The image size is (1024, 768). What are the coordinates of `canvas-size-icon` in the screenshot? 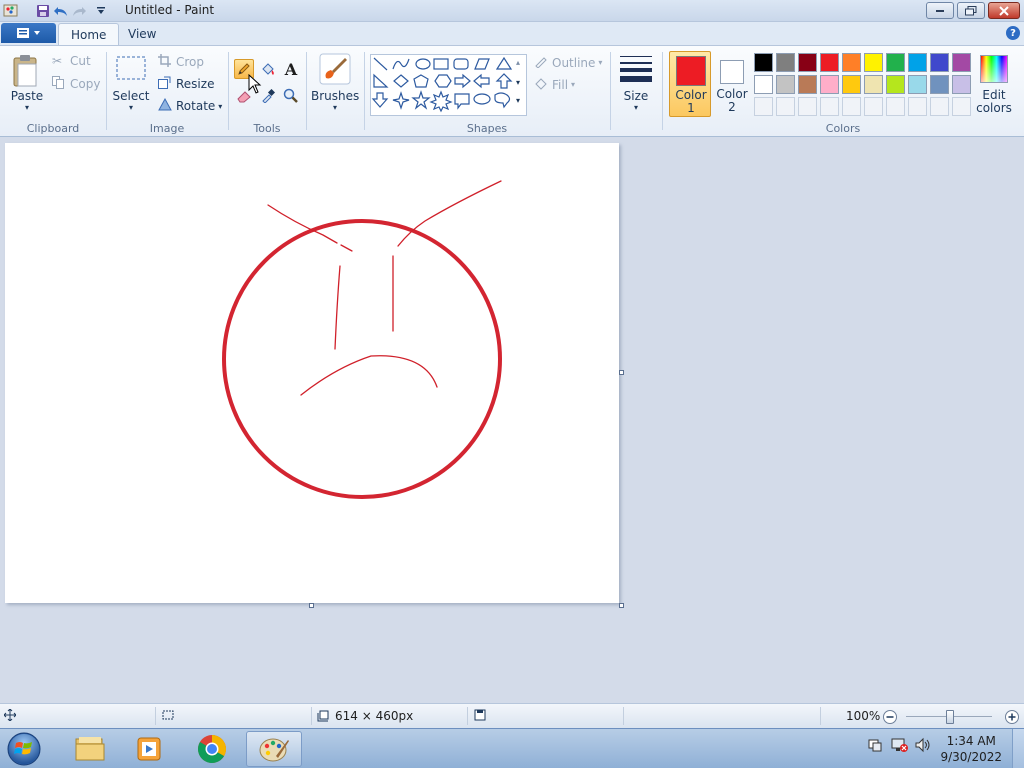 It's located at (323, 716).